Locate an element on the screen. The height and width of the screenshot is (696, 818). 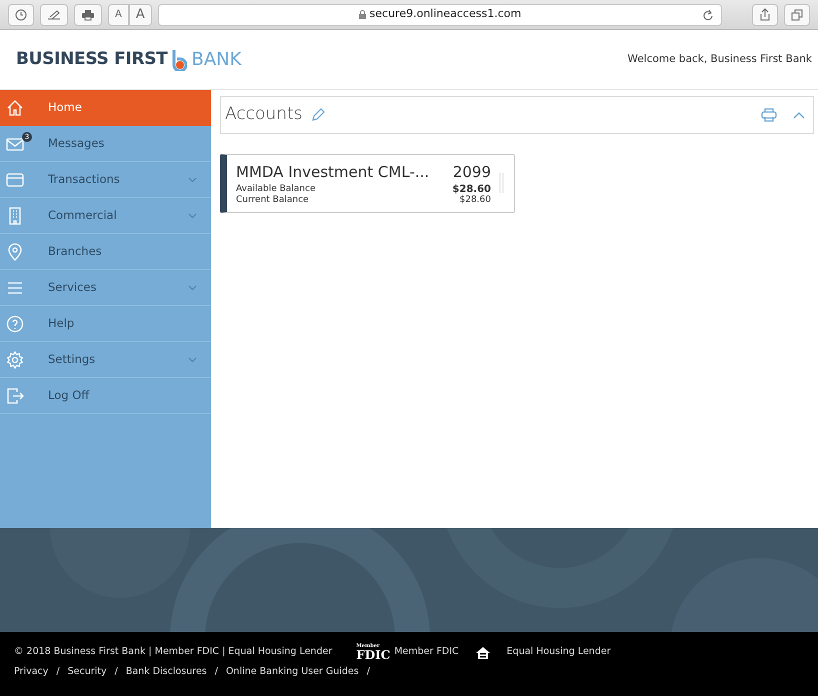
address-bar: secure9.onlineaccess1.com is located at coordinates (440, 15).